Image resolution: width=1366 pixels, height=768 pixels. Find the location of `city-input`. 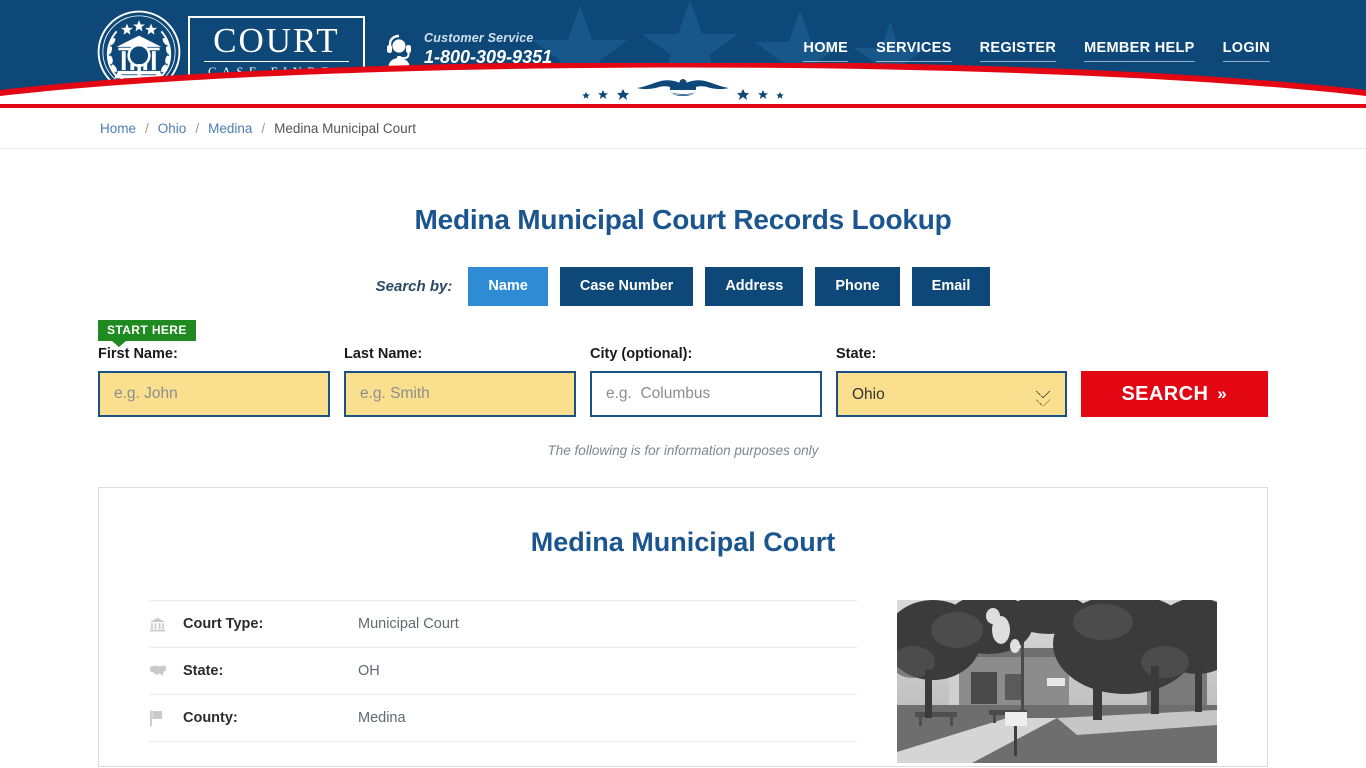

city-input is located at coordinates (706, 394).